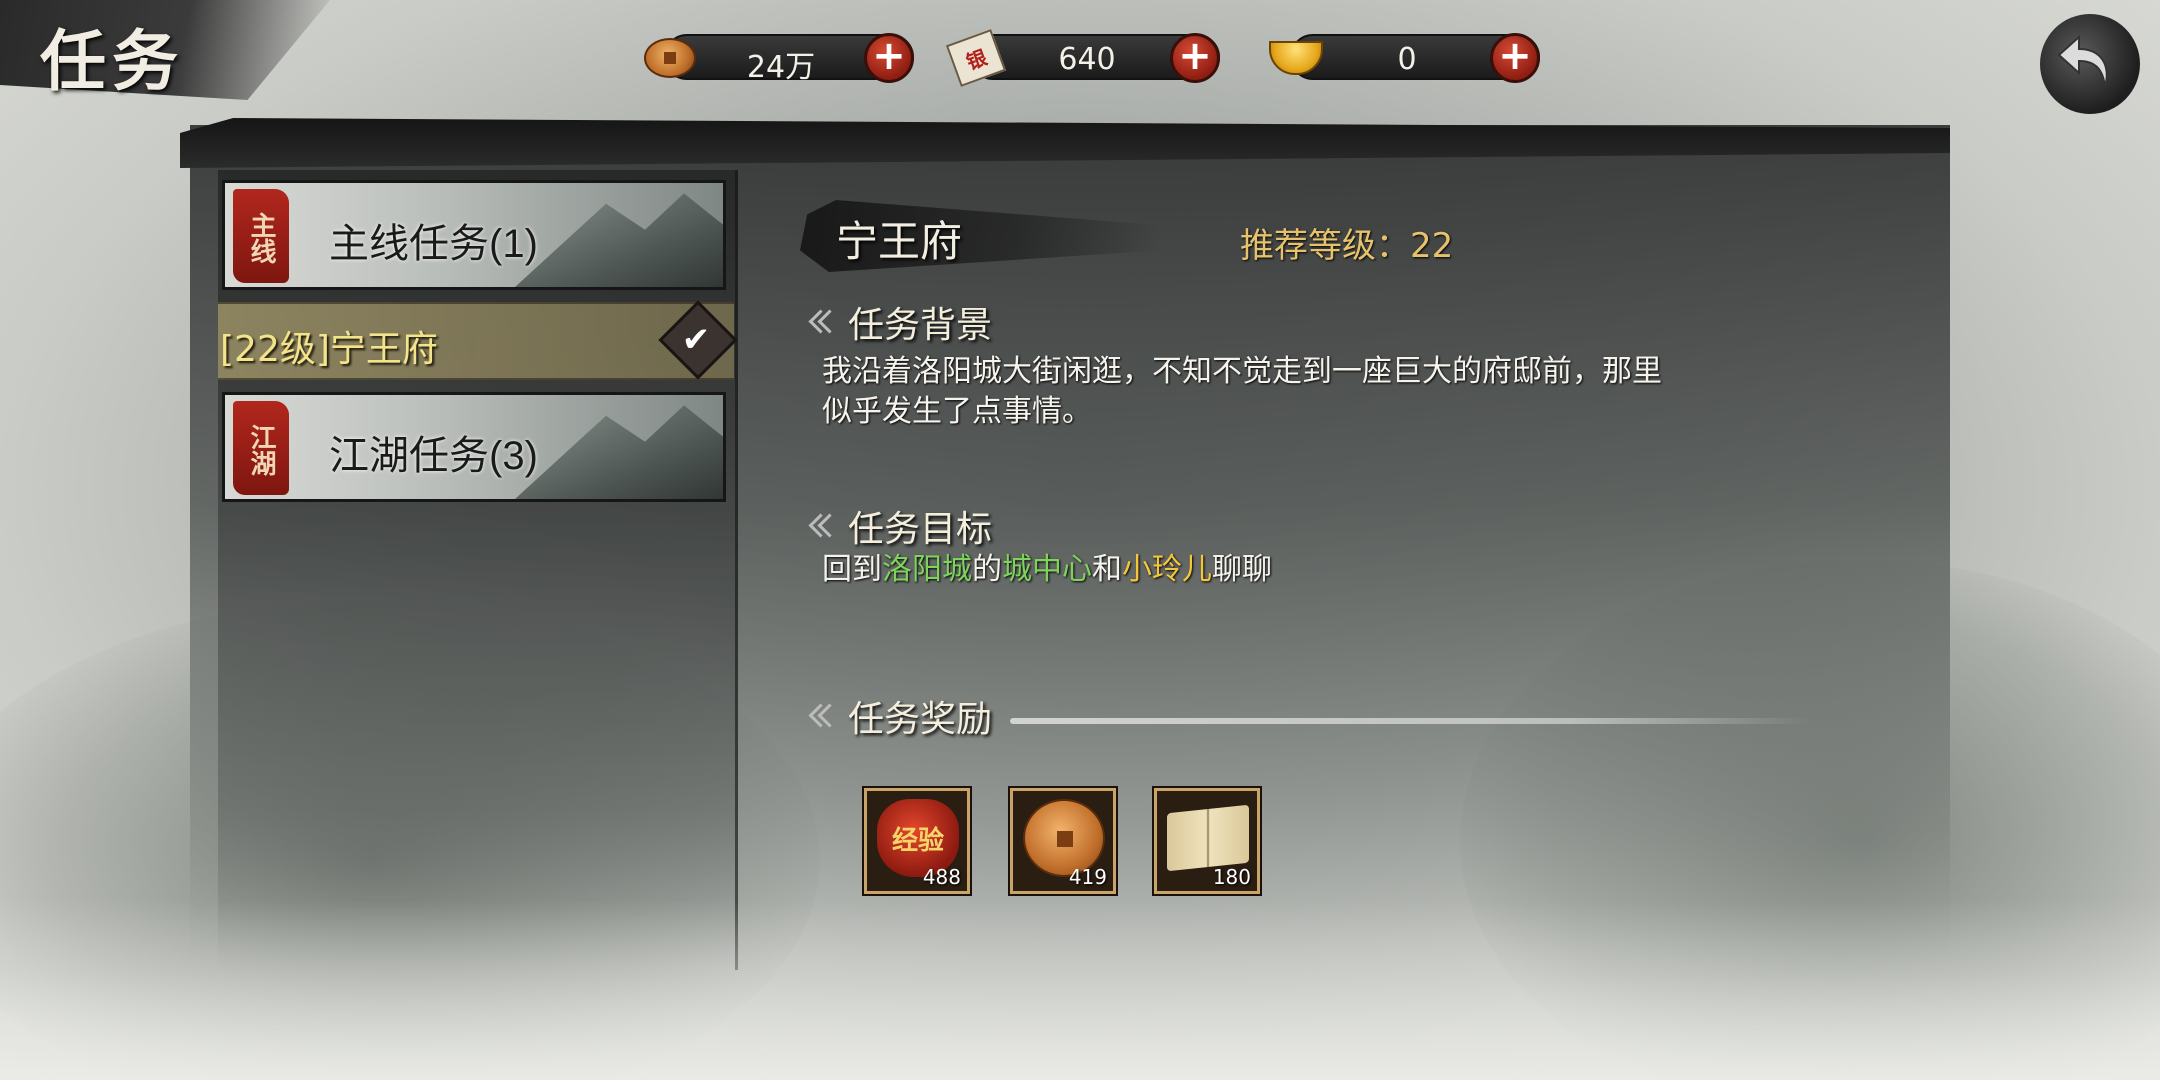 This screenshot has width=2160, height=1080. What do you see at coordinates (1195, 58) in the screenshot?
I see `add-ticket-button: +` at bounding box center [1195, 58].